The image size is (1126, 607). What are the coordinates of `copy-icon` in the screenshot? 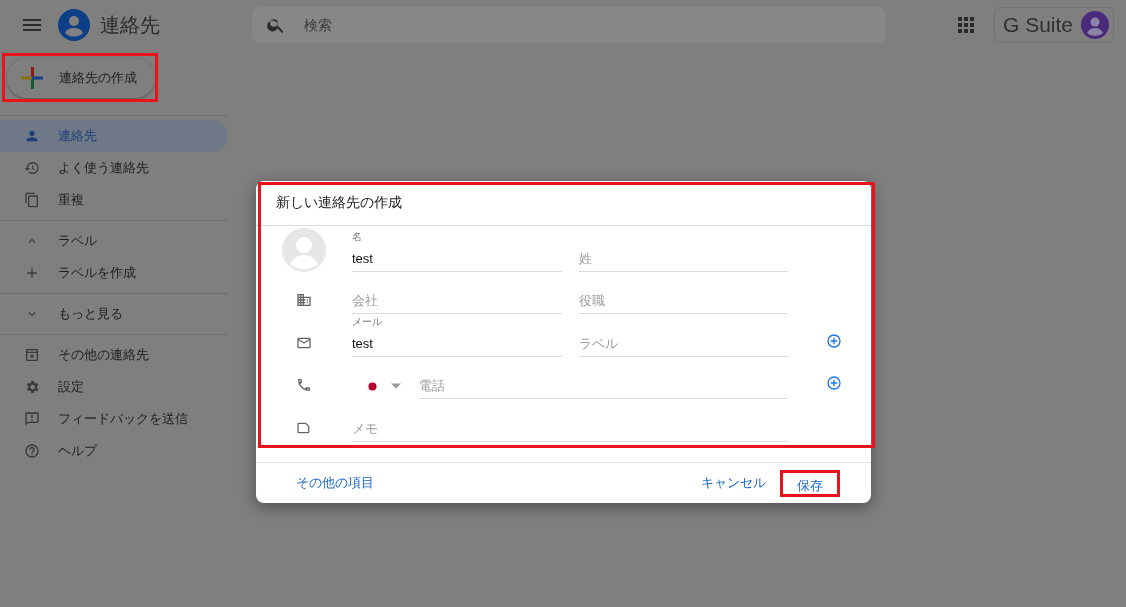 It's located at (32, 200).